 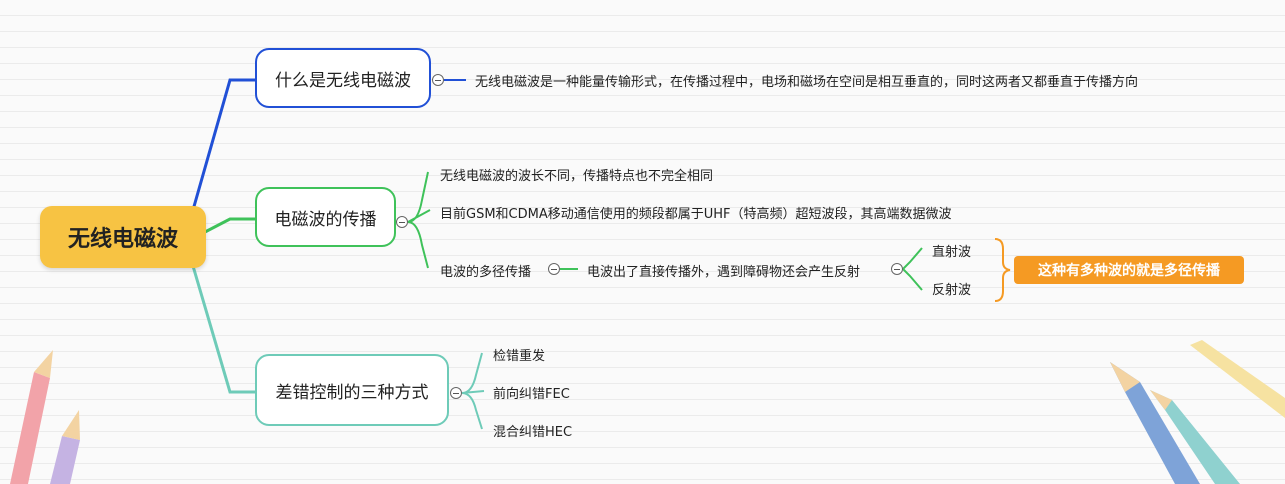 What do you see at coordinates (229, 225) in the screenshot?
I see `link-root-topic2` at bounding box center [229, 225].